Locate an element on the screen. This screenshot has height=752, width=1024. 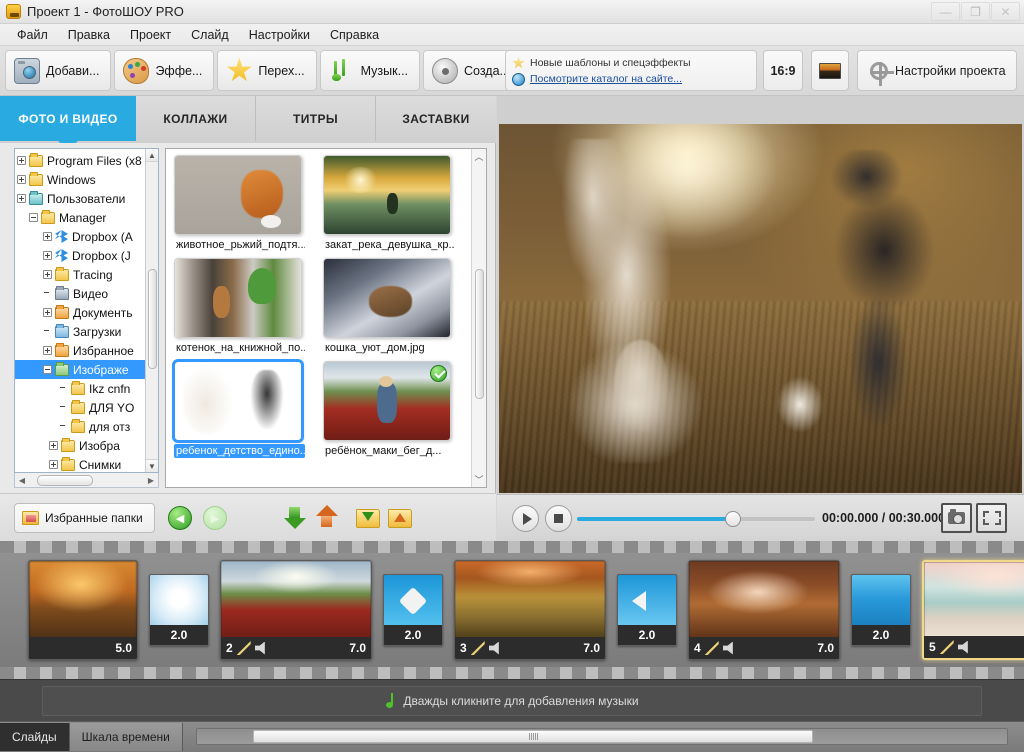
play-button is located at coordinates (525, 518).